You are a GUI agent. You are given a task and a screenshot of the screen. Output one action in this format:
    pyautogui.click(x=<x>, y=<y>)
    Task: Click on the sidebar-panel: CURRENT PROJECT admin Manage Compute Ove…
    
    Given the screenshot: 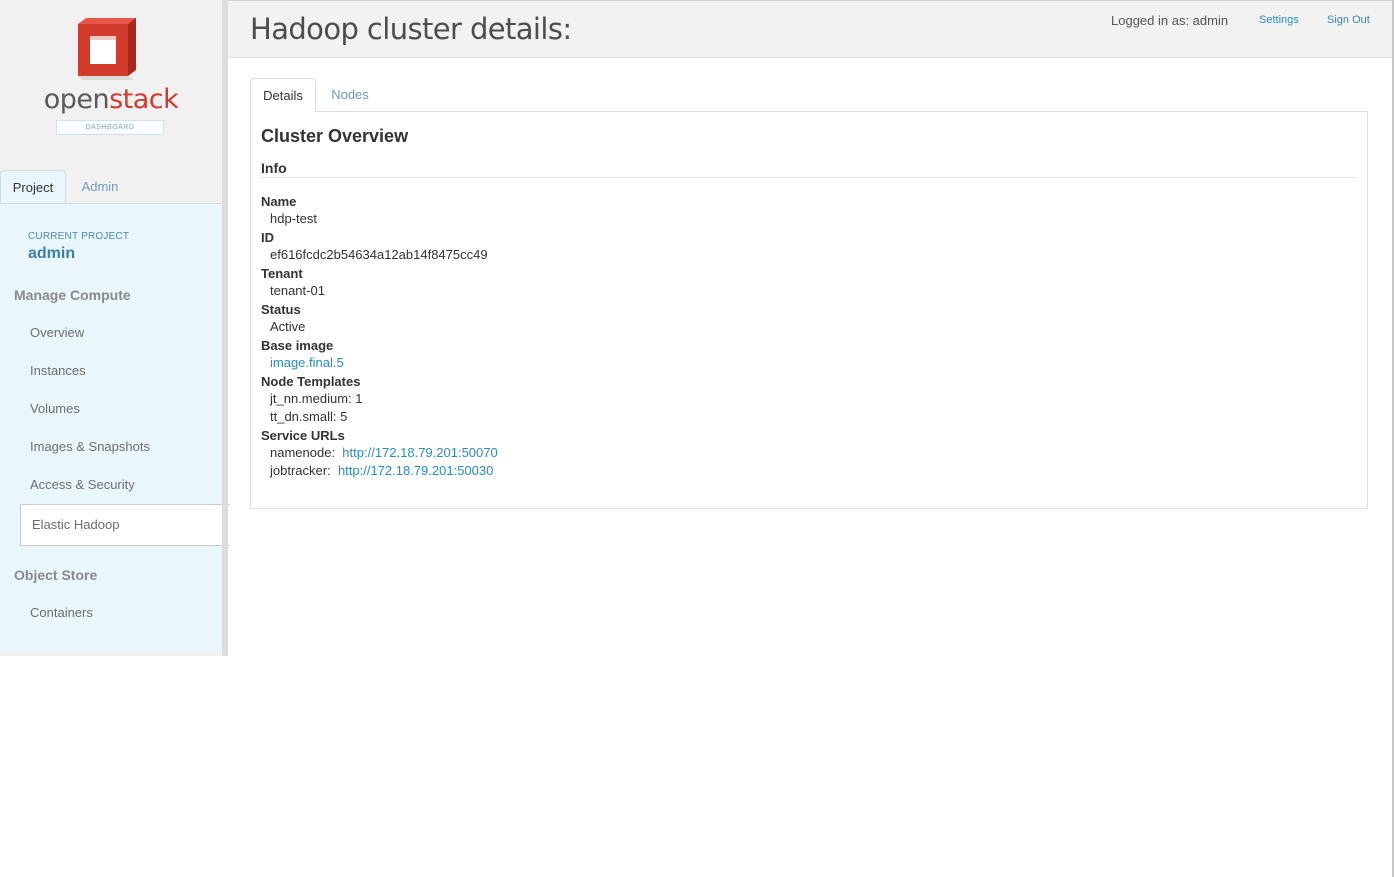 What is the action you would take?
    pyautogui.click(x=115, y=427)
    